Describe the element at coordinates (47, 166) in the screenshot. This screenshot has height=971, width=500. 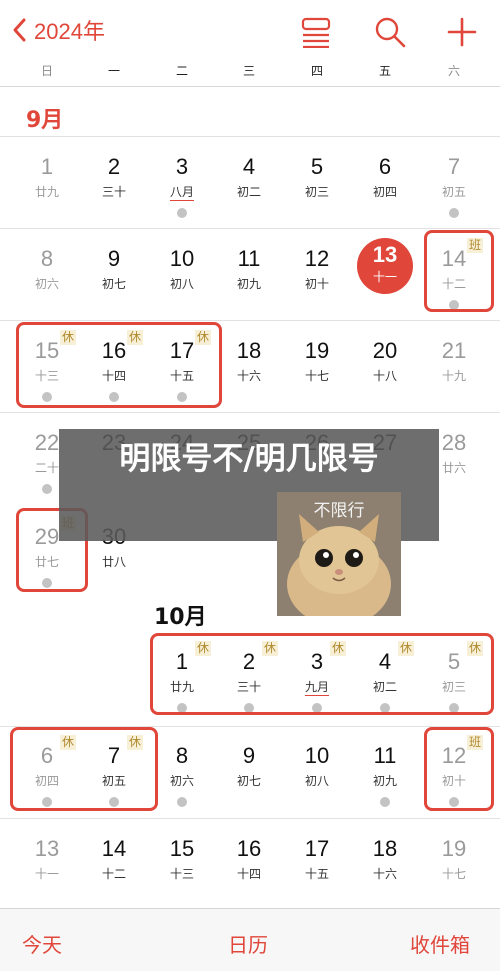
I see `day-number: 1` at that location.